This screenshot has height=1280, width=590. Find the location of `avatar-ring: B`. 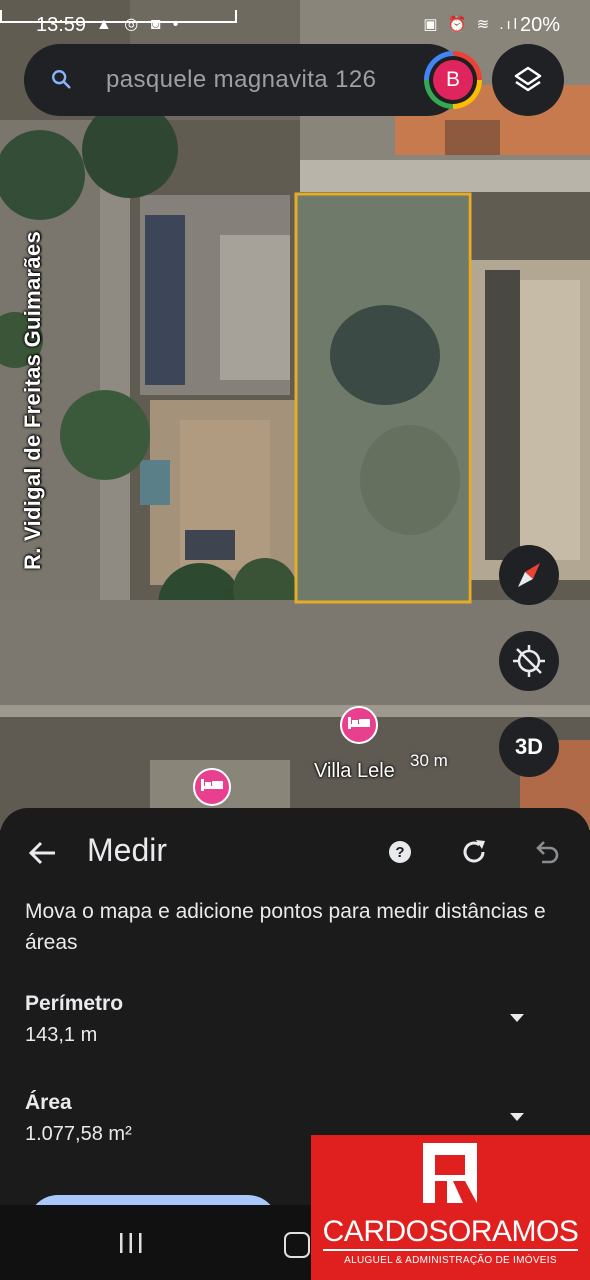

avatar-ring: B is located at coordinates (453, 80).